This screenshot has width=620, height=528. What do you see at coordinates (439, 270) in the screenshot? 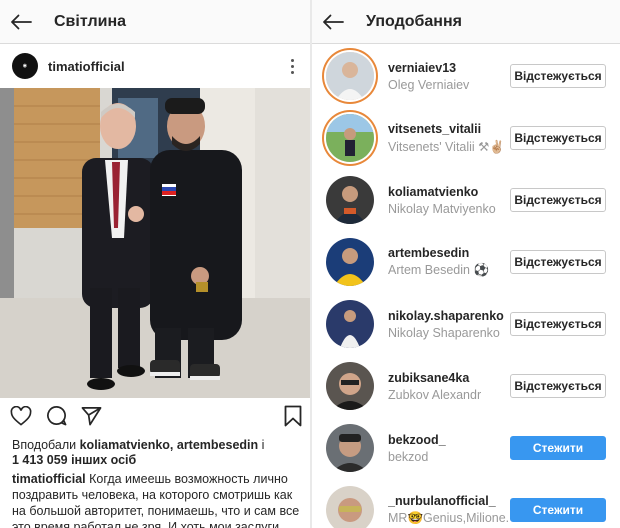
I see `full-name: Artem Besedin ⚽` at bounding box center [439, 270].